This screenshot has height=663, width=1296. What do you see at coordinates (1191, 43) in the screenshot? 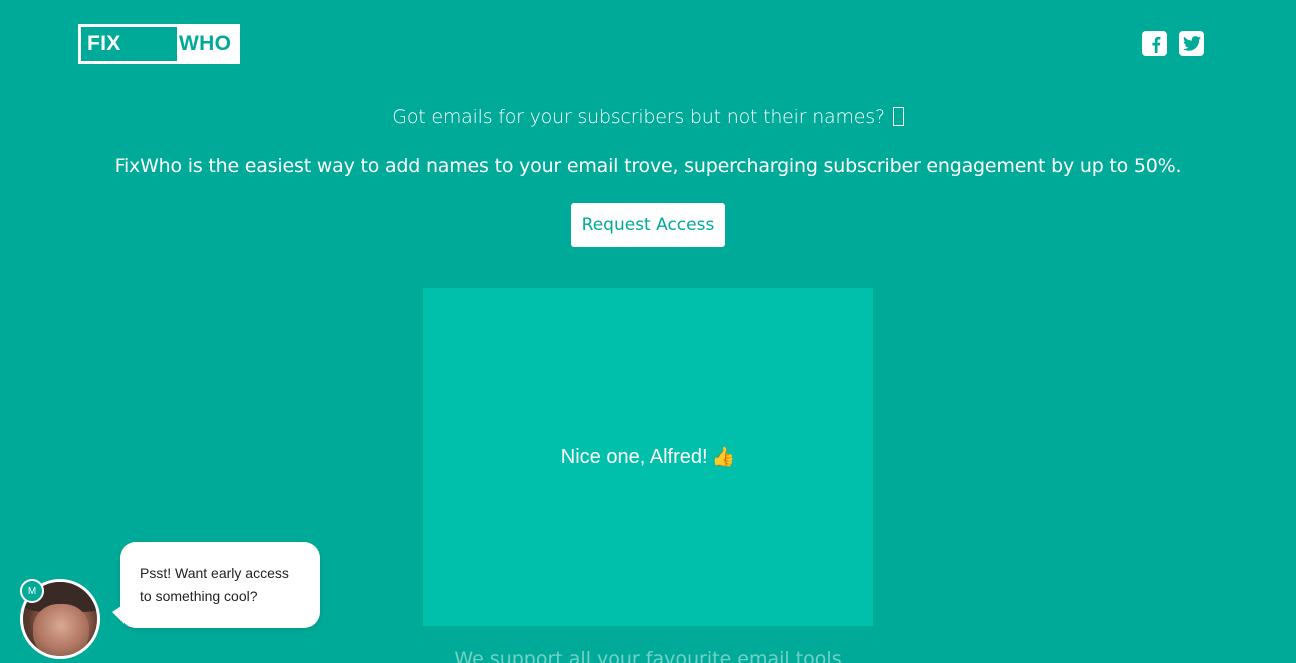
I see `twitter-icon` at bounding box center [1191, 43].